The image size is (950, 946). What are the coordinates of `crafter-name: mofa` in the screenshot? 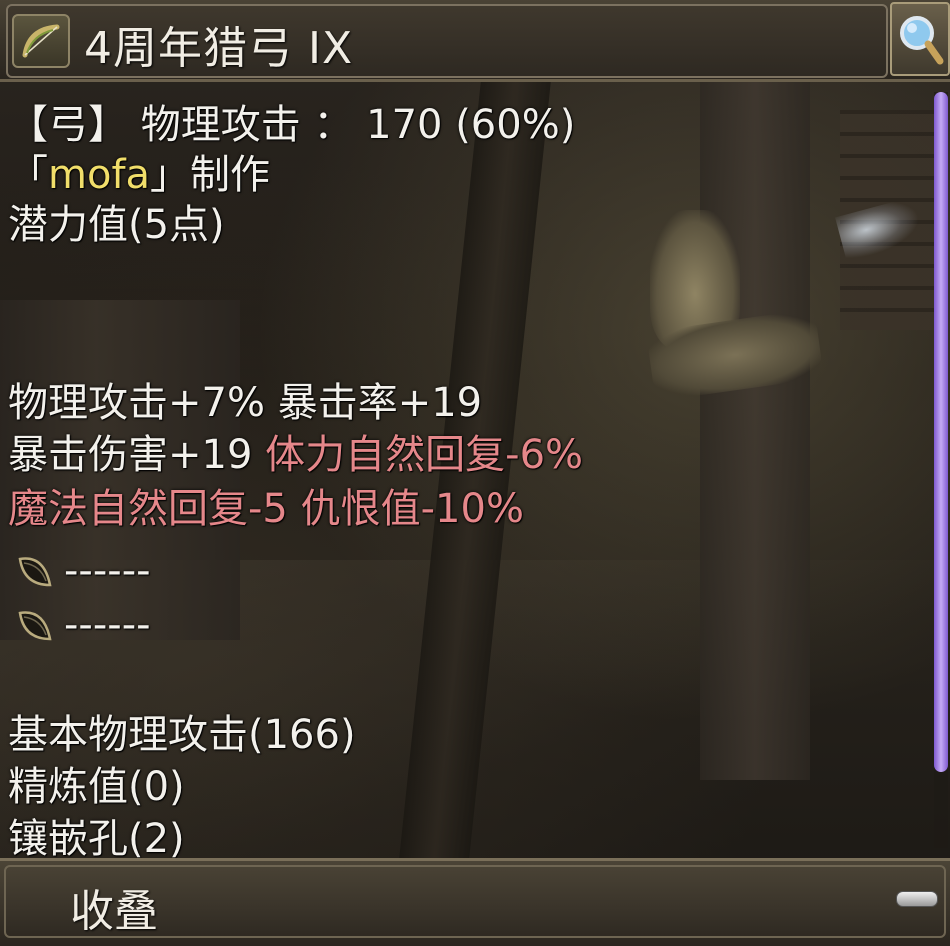 It's located at (99, 175).